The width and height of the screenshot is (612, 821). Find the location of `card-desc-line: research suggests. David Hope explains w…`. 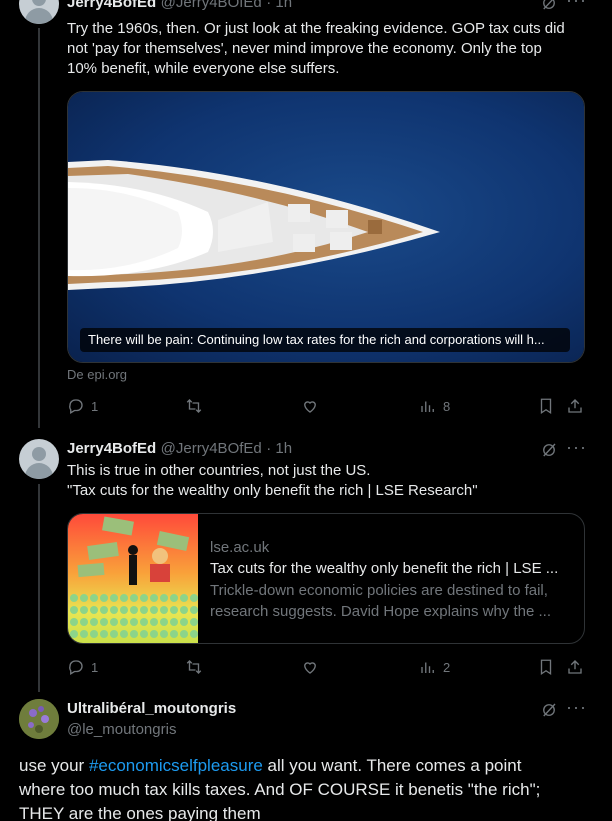

card-desc-line: research suggests. David Hope explains w… is located at coordinates (381, 611).